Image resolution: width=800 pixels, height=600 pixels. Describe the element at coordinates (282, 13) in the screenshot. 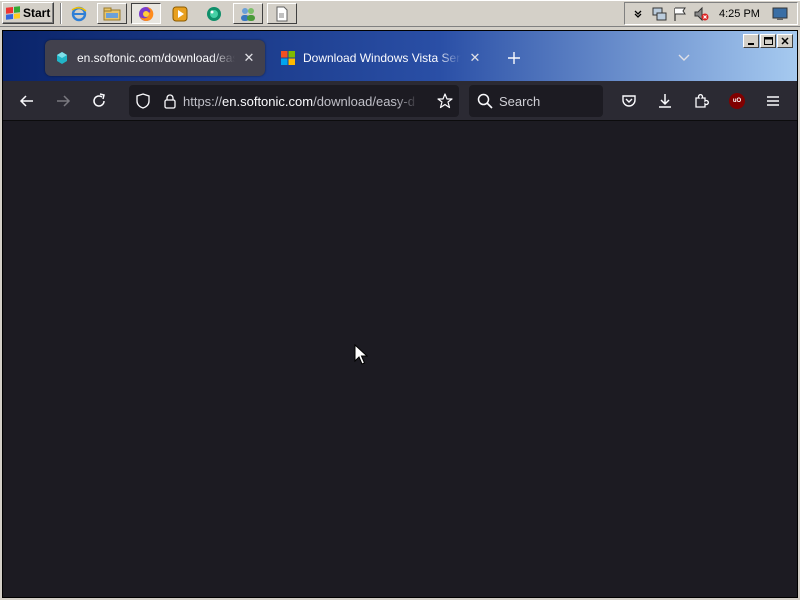

I see `document-icon` at that location.